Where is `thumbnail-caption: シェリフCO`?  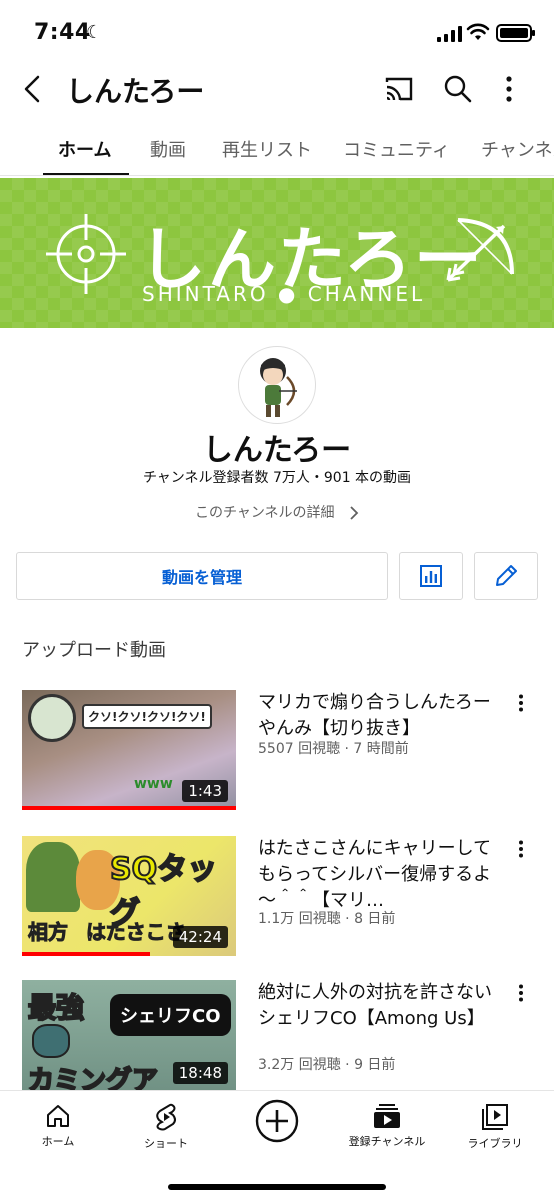
thumbnail-caption: シェリフCO is located at coordinates (170, 1015).